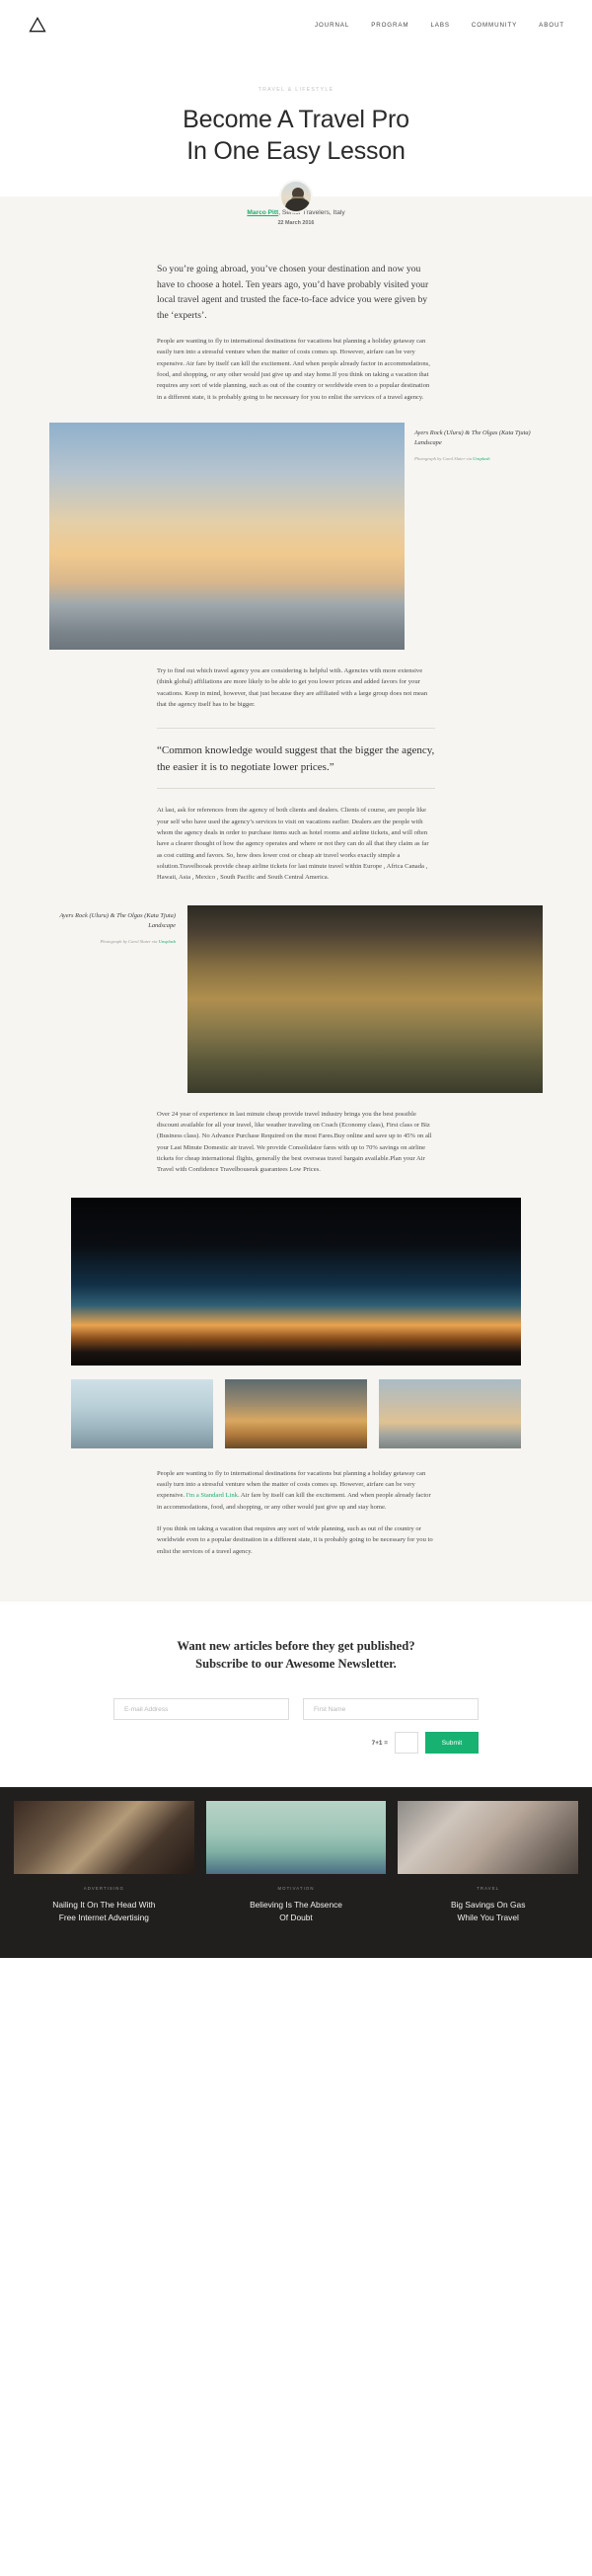  What do you see at coordinates (296, 150) in the screenshot?
I see `page-title-line2: In One Easy Lesson` at bounding box center [296, 150].